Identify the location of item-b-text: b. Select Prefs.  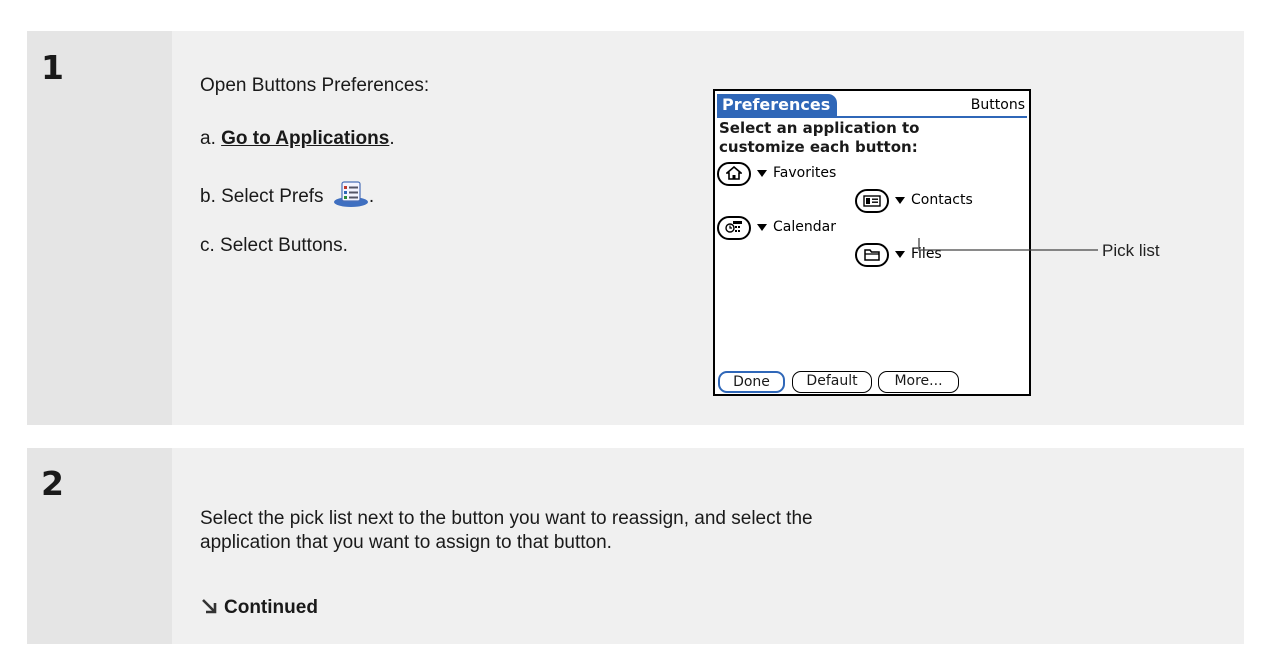
(262, 196).